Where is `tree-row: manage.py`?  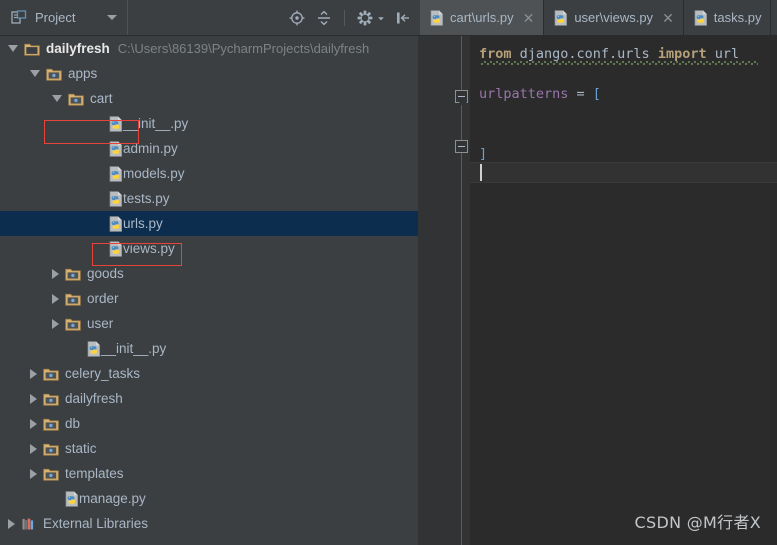 tree-row: manage.py is located at coordinates (210, 498).